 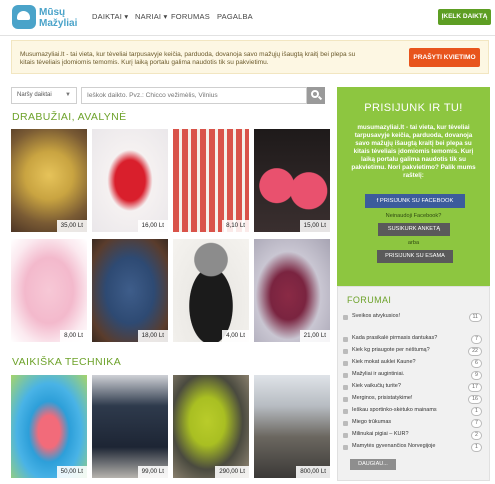 I want to click on forum-item: Kiek vaikučių turite? 17, so click(x=413, y=387).